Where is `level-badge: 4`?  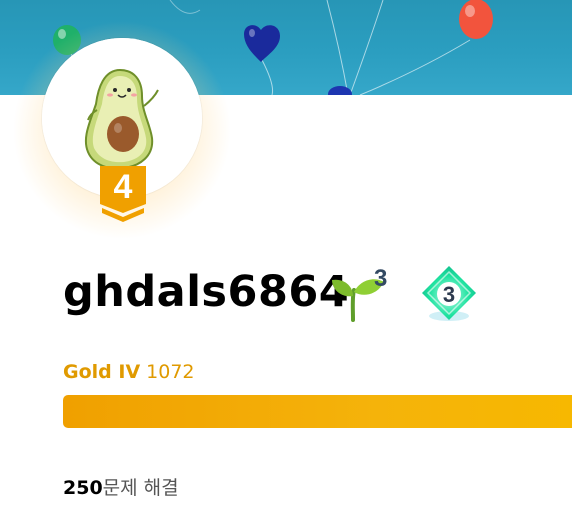
level-badge: 4 is located at coordinates (123, 194).